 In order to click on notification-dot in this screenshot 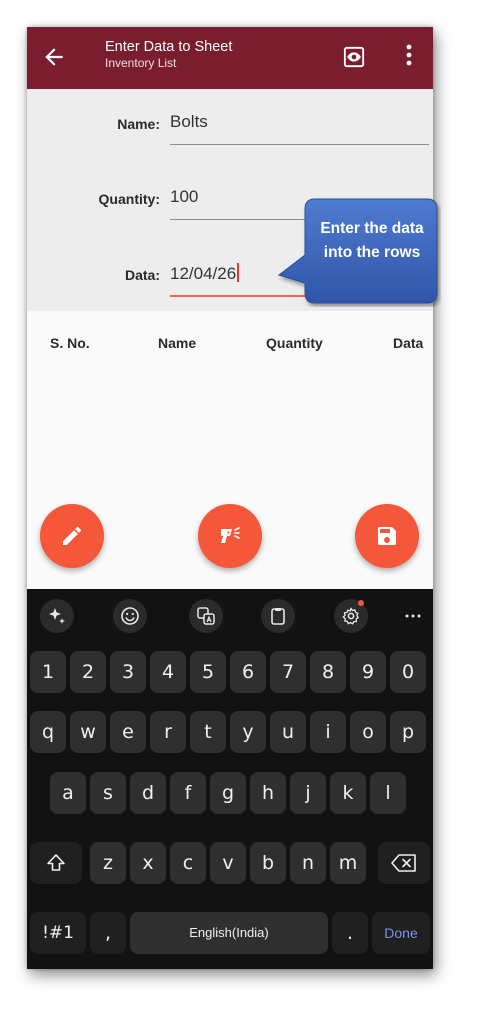, I will do `click(361, 603)`.